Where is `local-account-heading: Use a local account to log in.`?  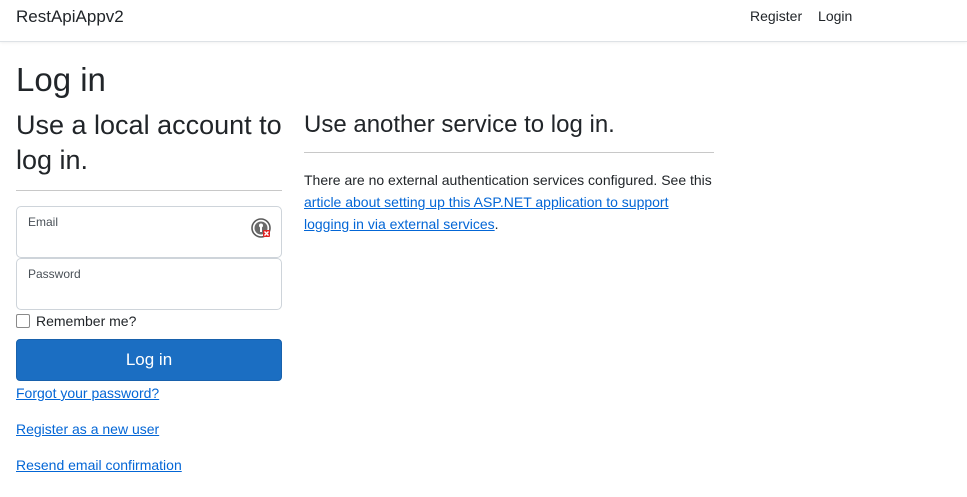 local-account-heading: Use a local account to log in. is located at coordinates (149, 142).